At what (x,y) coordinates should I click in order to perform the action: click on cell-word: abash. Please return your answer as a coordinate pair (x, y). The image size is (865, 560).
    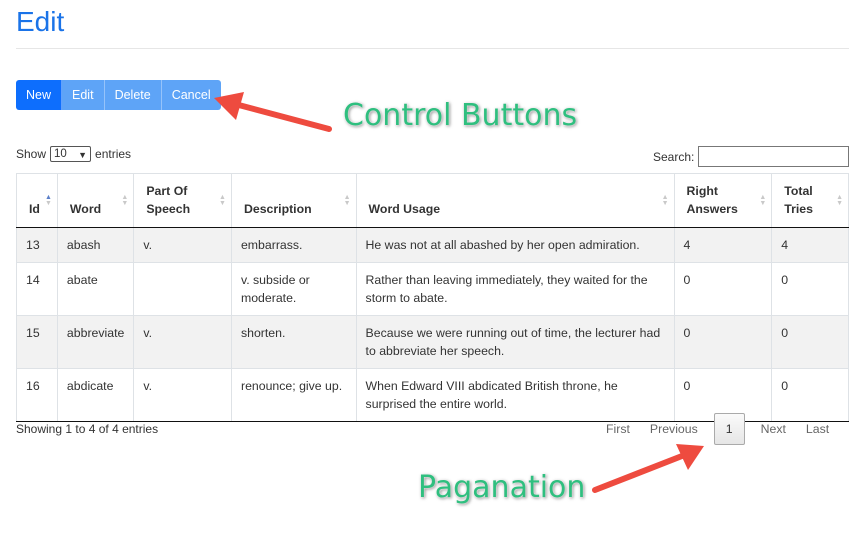
    Looking at the image, I should click on (95, 245).